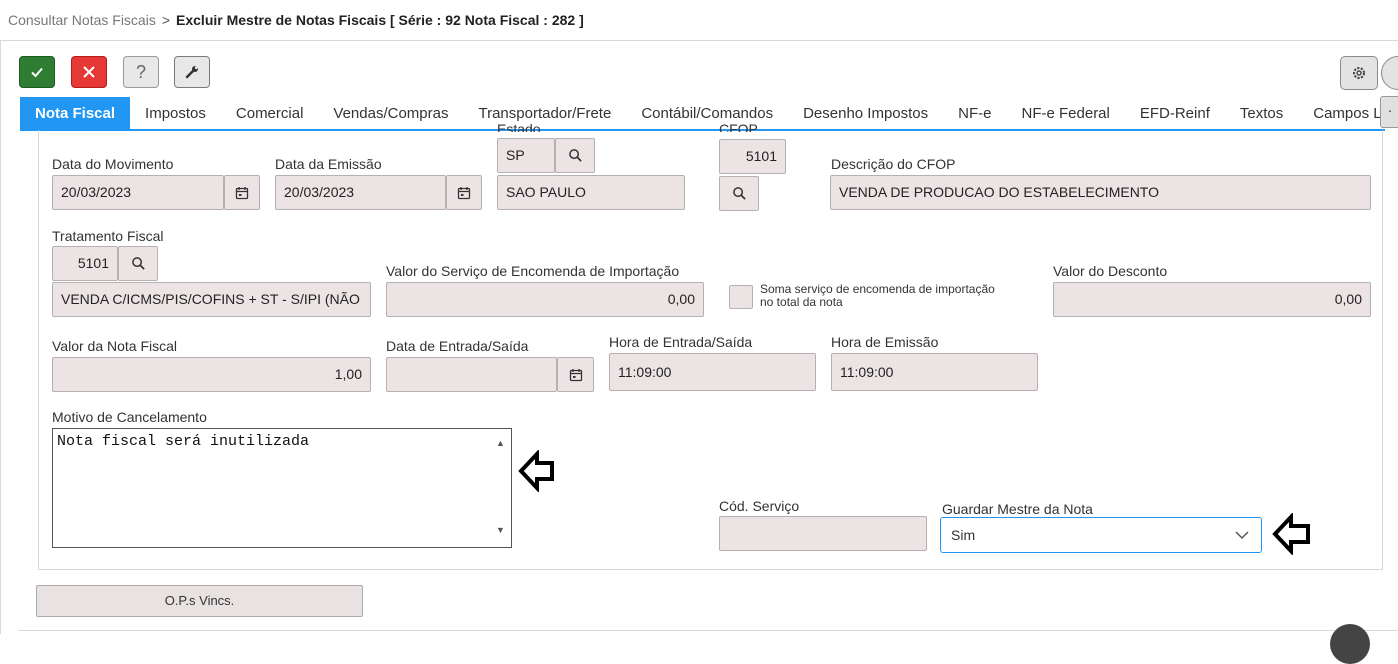  What do you see at coordinates (1100, 192) in the screenshot?
I see `descricao-cfop-field: VENDA DE PRODUCAO DO ESTABELECIMENTO` at bounding box center [1100, 192].